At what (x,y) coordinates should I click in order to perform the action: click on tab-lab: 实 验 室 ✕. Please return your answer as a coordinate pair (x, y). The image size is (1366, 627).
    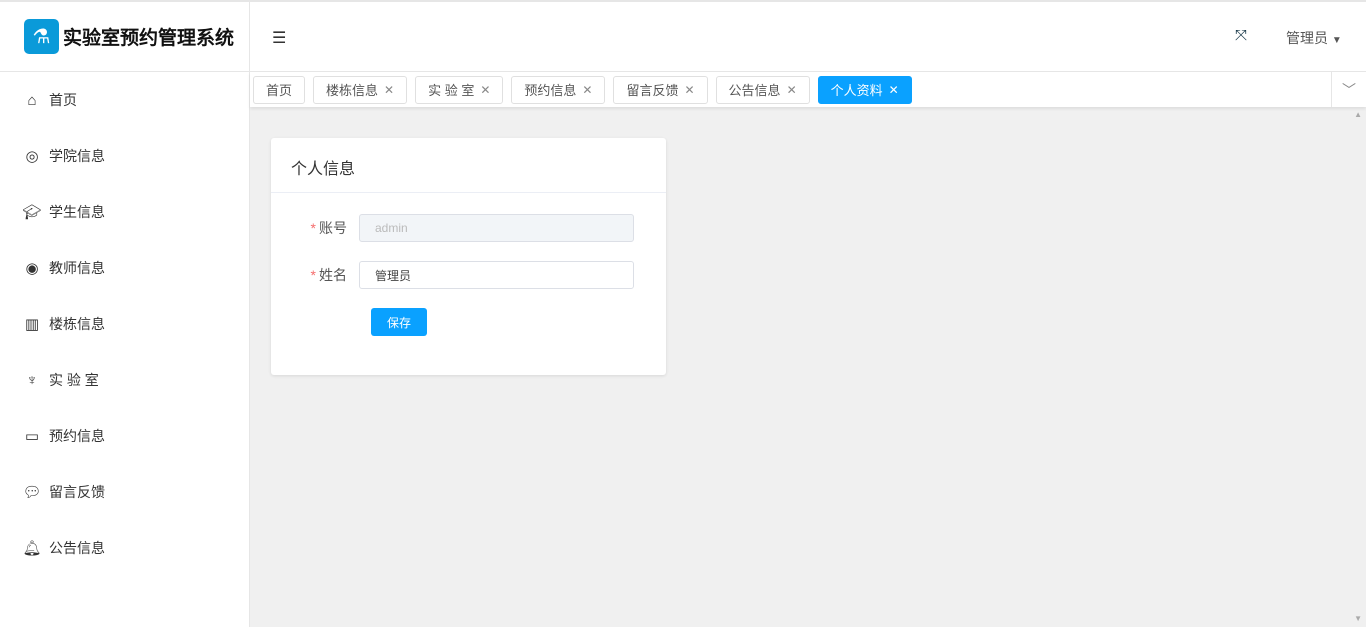
    Looking at the image, I should click on (459, 89).